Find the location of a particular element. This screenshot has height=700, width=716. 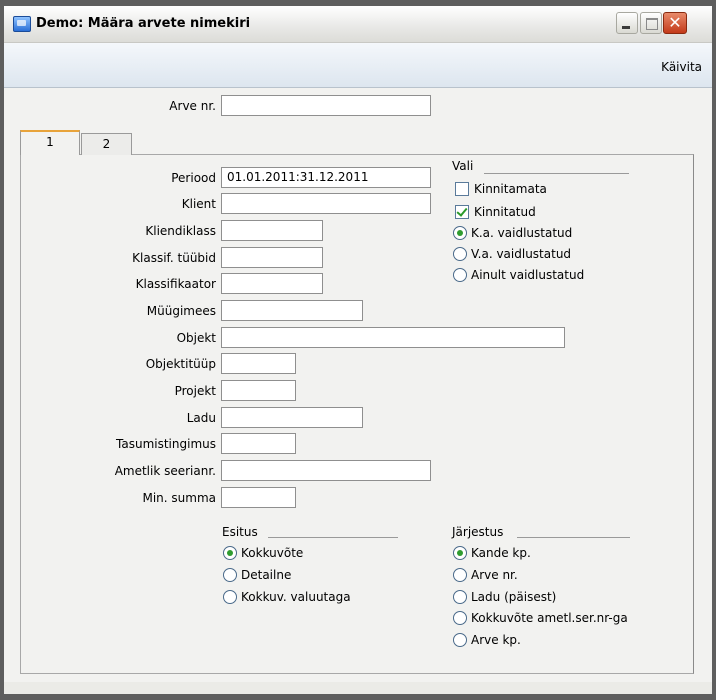

ainult-vaidlustatud-label: Ainult vaidlustatud is located at coordinates (528, 275).